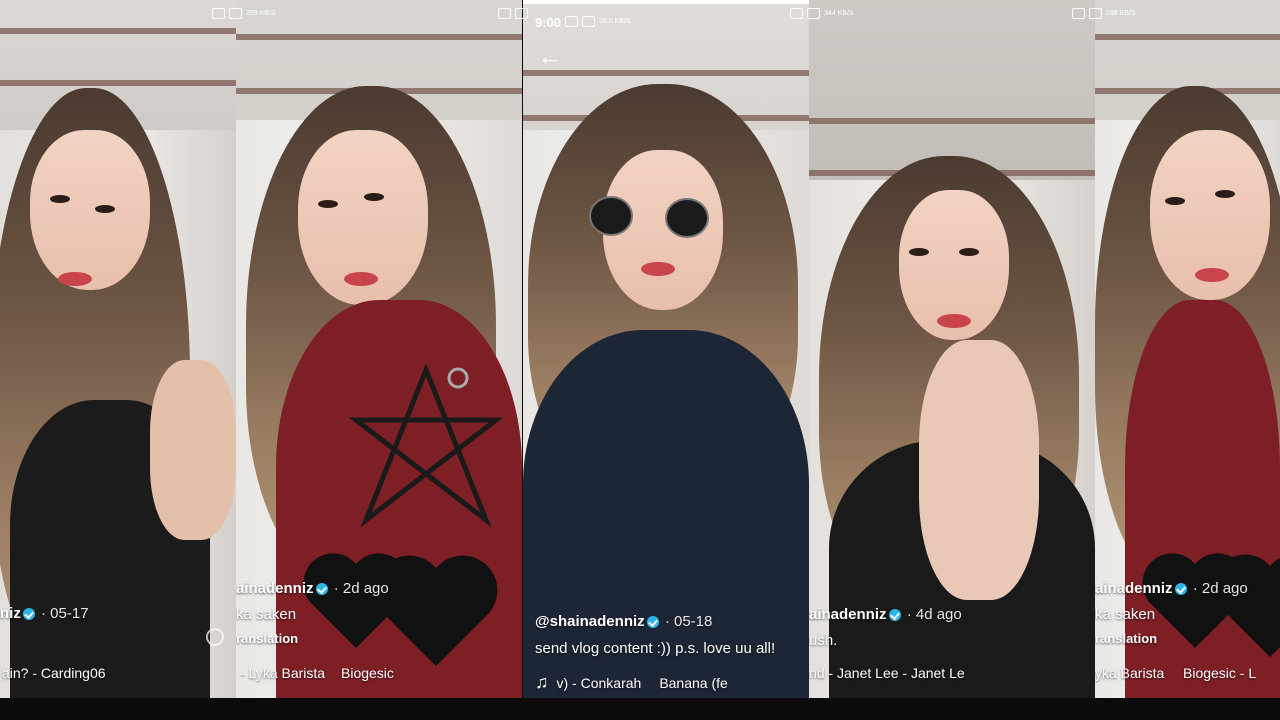 The image size is (1280, 720). I want to click on music-label-2: Banana (fe, so click(693, 683).